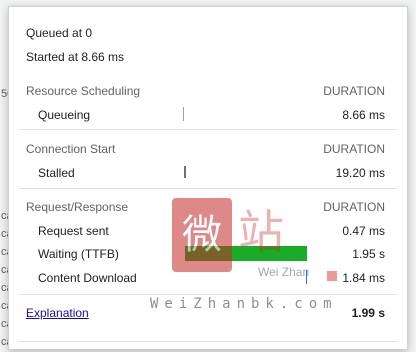 This screenshot has width=416, height=352. What do you see at coordinates (261, 232) in the screenshot?
I see `watermark-glyph: 站` at bounding box center [261, 232].